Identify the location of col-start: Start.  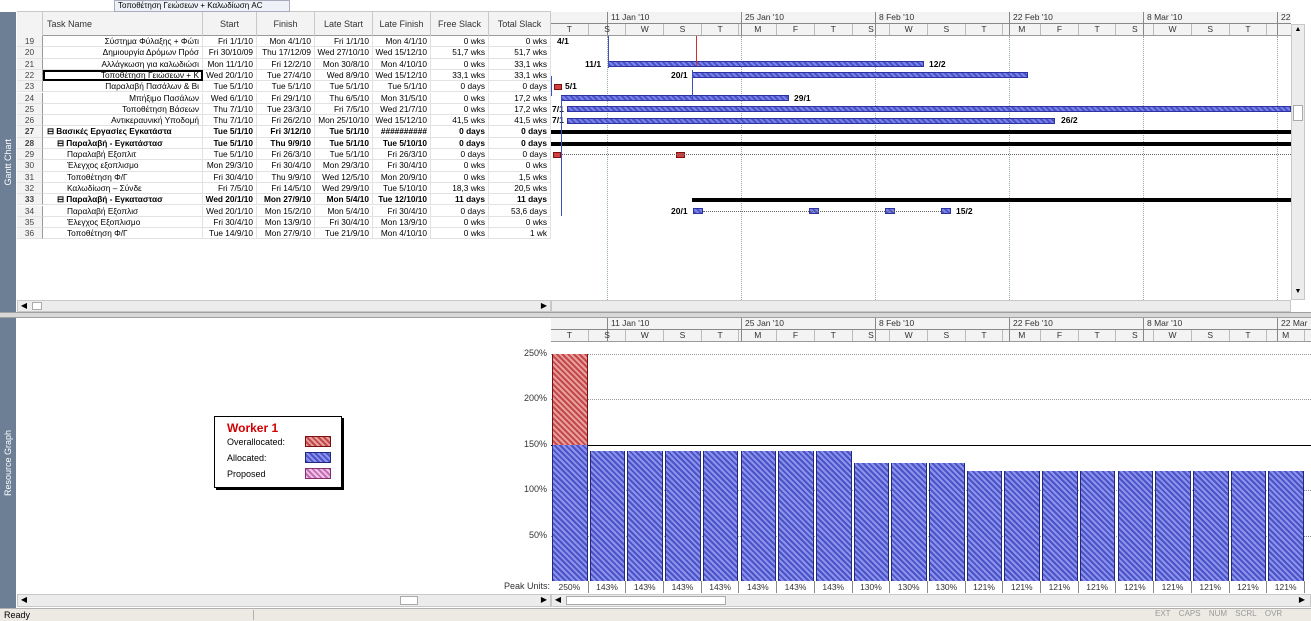
(230, 24).